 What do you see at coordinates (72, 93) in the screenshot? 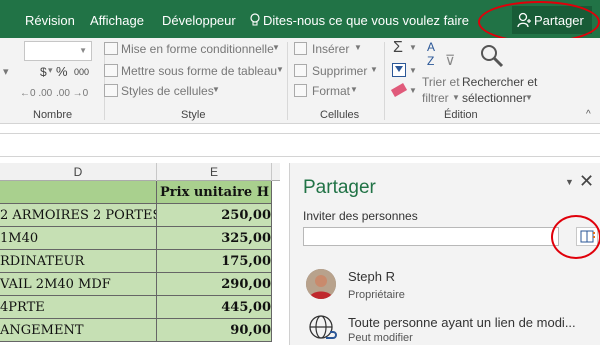
I see `decrease-decimal-icon: .00 →0` at bounding box center [72, 93].